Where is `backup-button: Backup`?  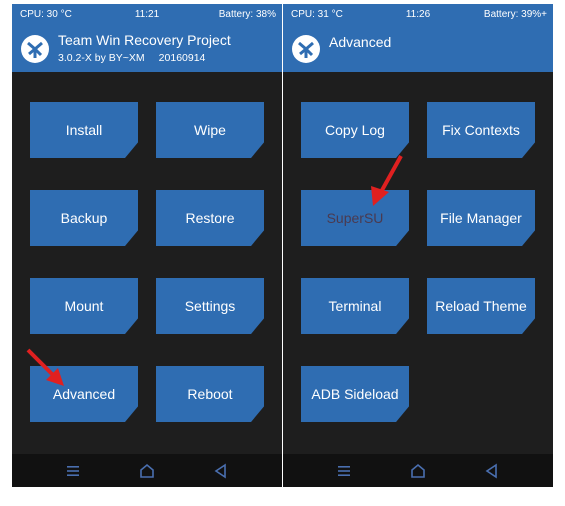 backup-button: Backup is located at coordinates (84, 218).